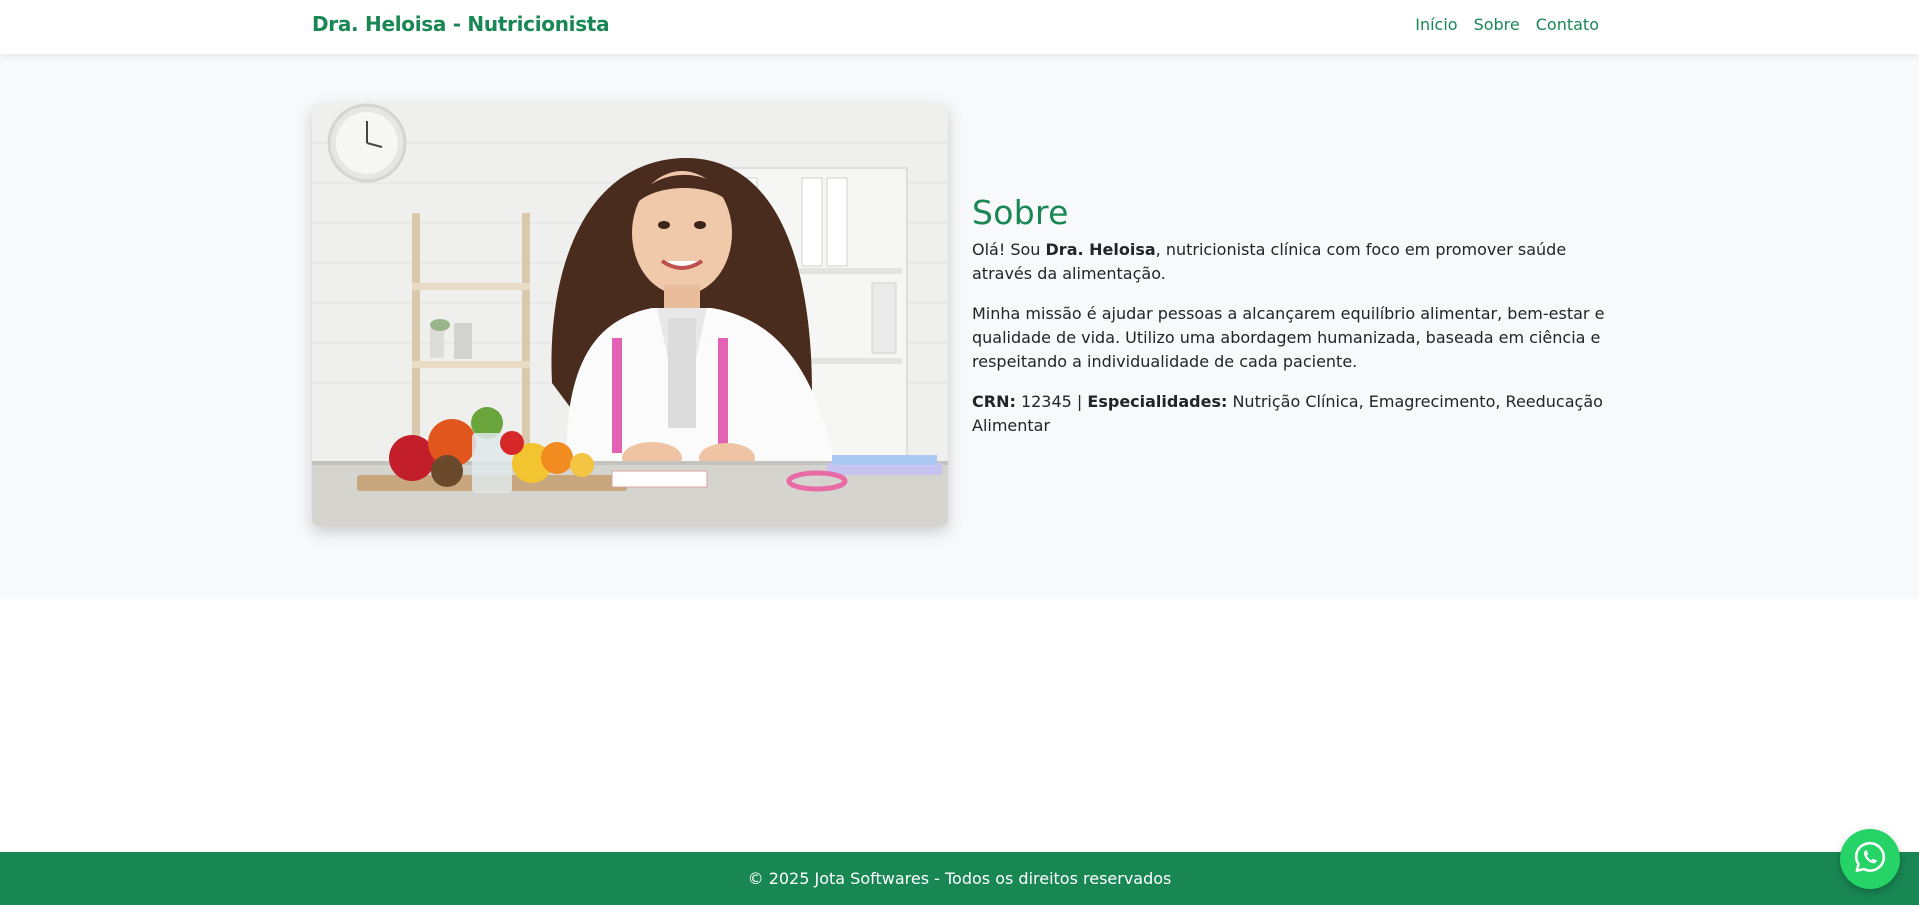 This screenshot has width=1919, height=905. I want to click on whatsapp-button, so click(1870, 859).